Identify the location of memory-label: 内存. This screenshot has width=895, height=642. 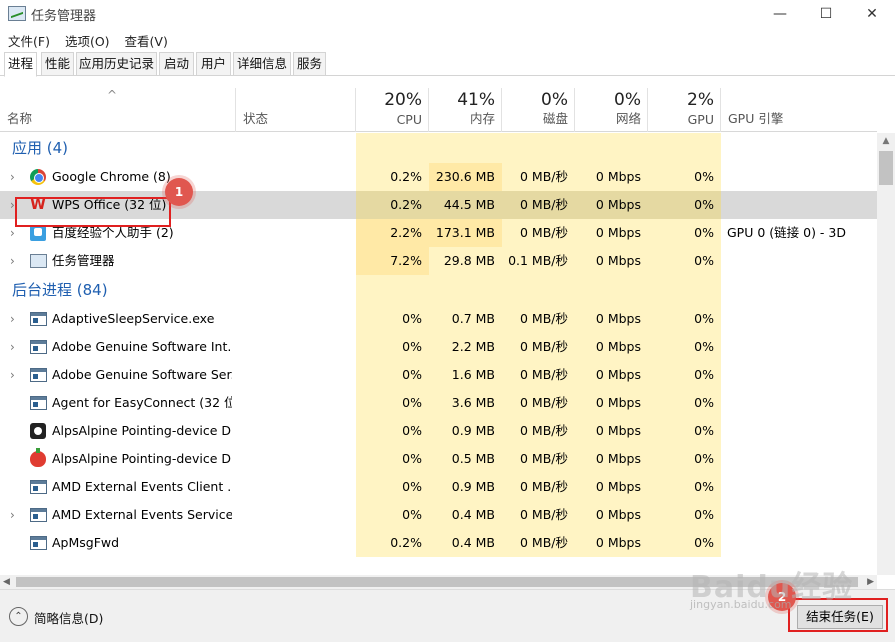
(482, 118).